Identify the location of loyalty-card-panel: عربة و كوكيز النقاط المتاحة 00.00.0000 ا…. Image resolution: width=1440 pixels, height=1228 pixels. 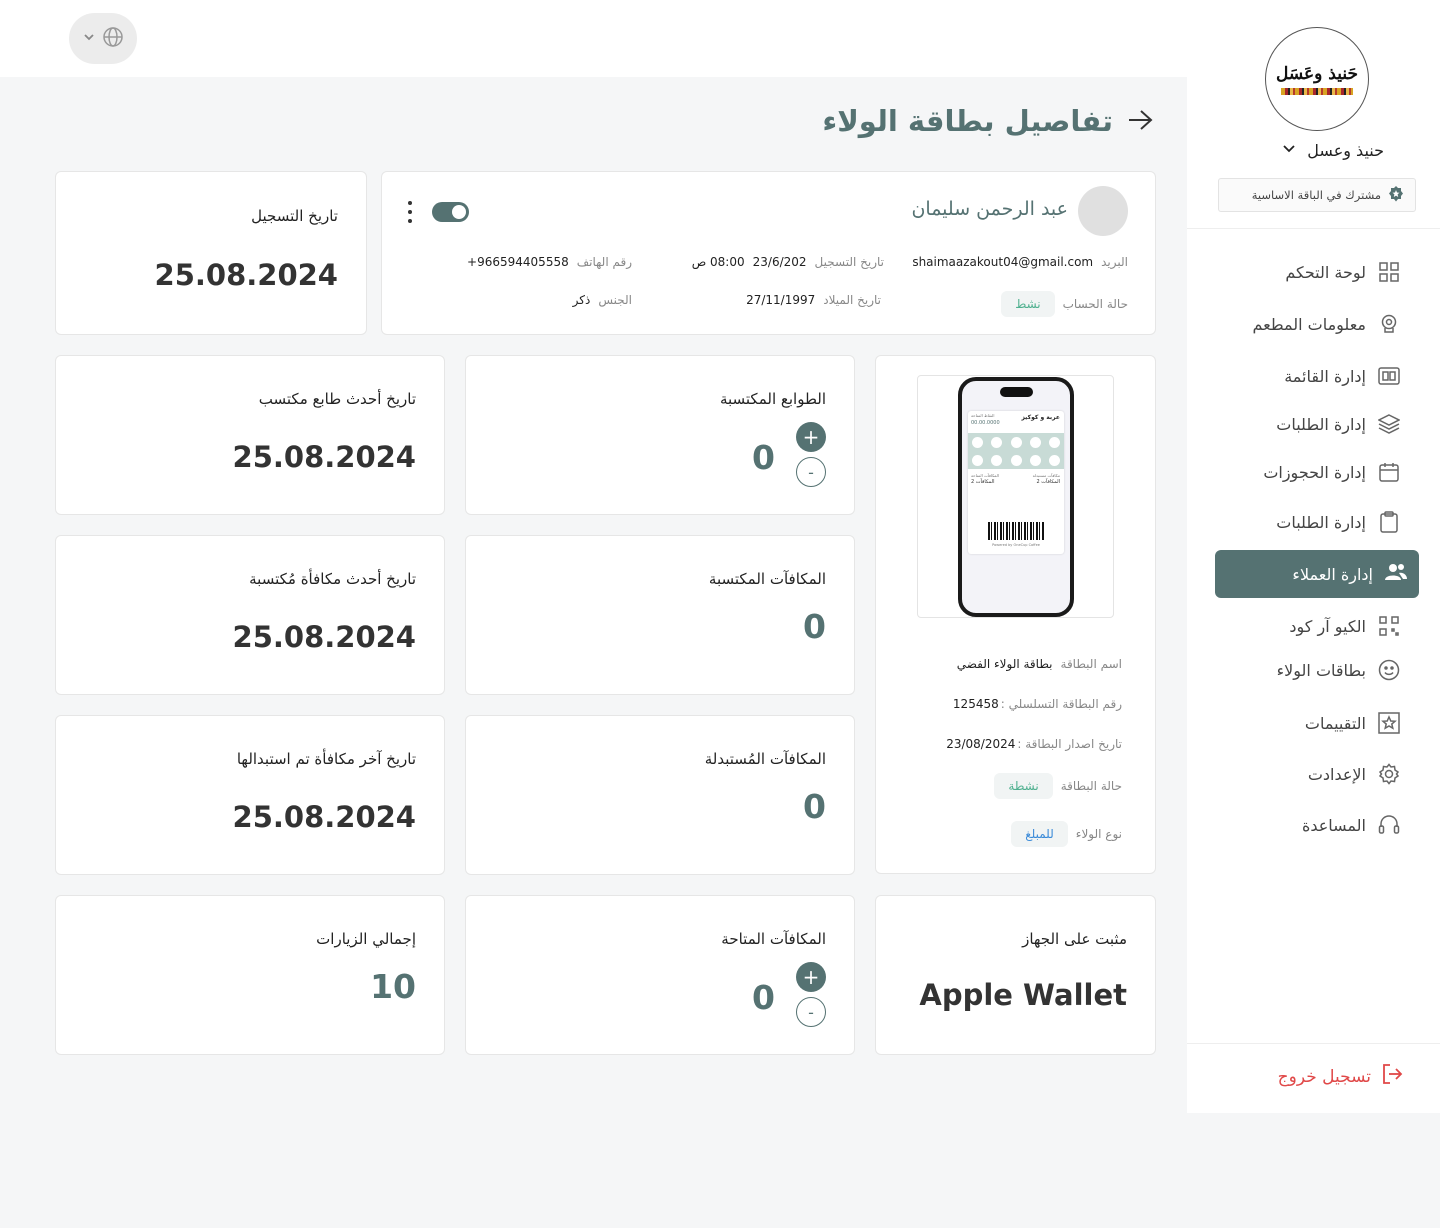
(1015, 614).